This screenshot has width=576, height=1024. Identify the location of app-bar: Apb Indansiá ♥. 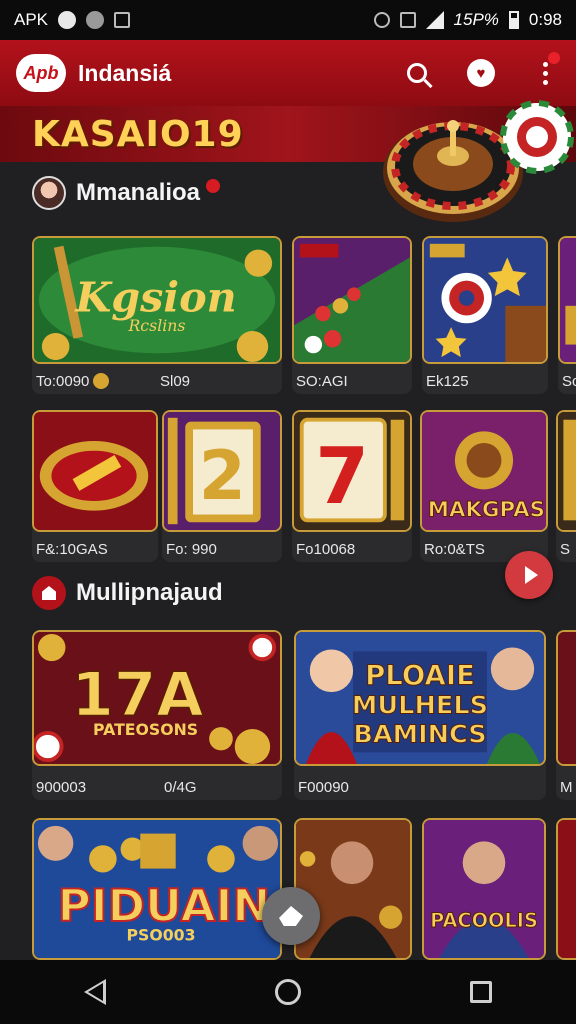
(288, 73).